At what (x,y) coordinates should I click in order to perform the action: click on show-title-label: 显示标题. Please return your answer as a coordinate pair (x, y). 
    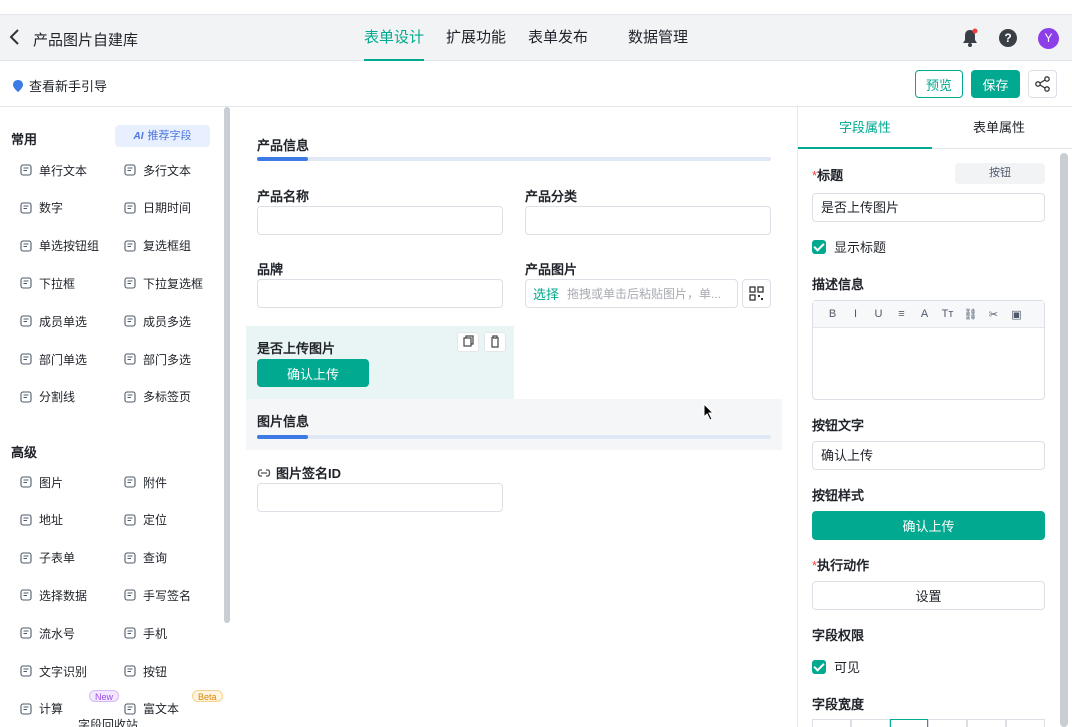
    Looking at the image, I should click on (860, 247).